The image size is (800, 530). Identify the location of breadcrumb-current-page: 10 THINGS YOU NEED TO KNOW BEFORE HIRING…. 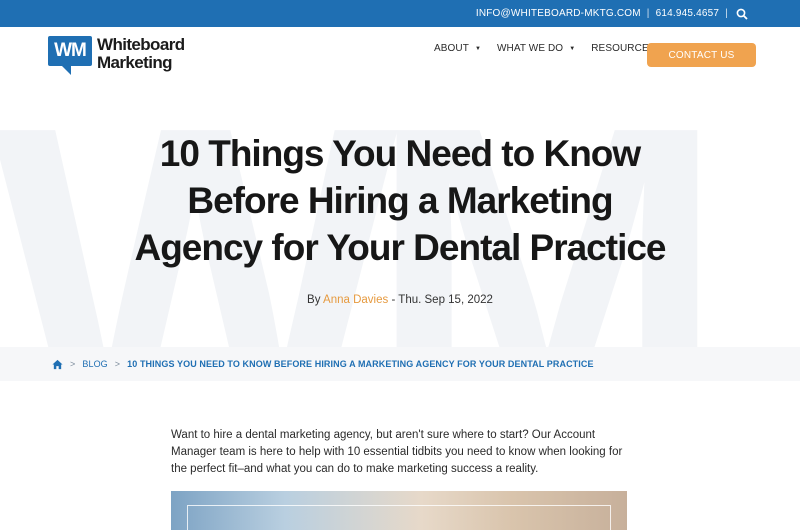
(360, 364).